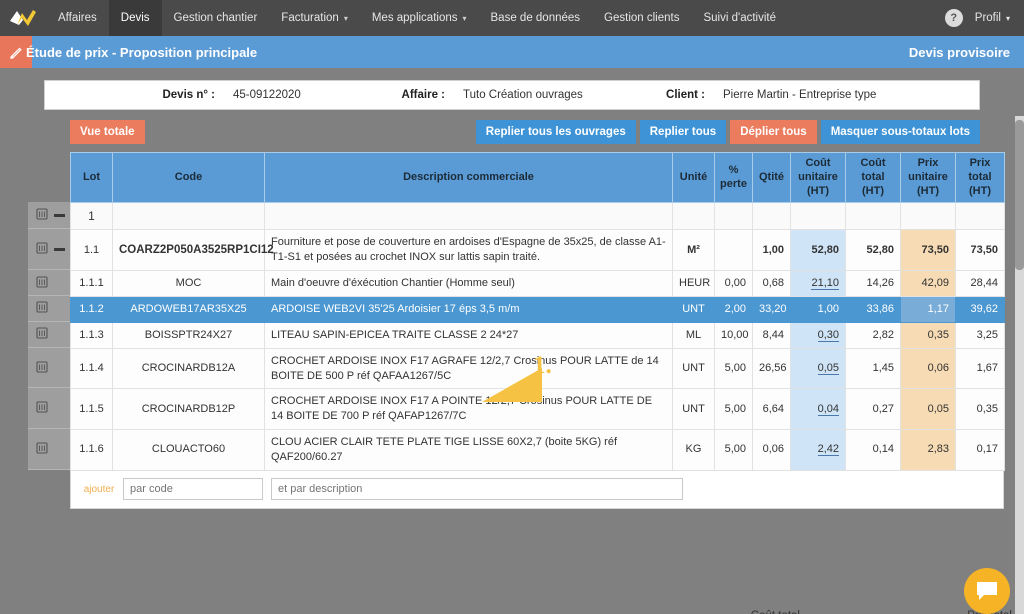 The height and width of the screenshot is (614, 1024). I want to click on cell-cout-unitaire: 0,30, so click(818, 335).